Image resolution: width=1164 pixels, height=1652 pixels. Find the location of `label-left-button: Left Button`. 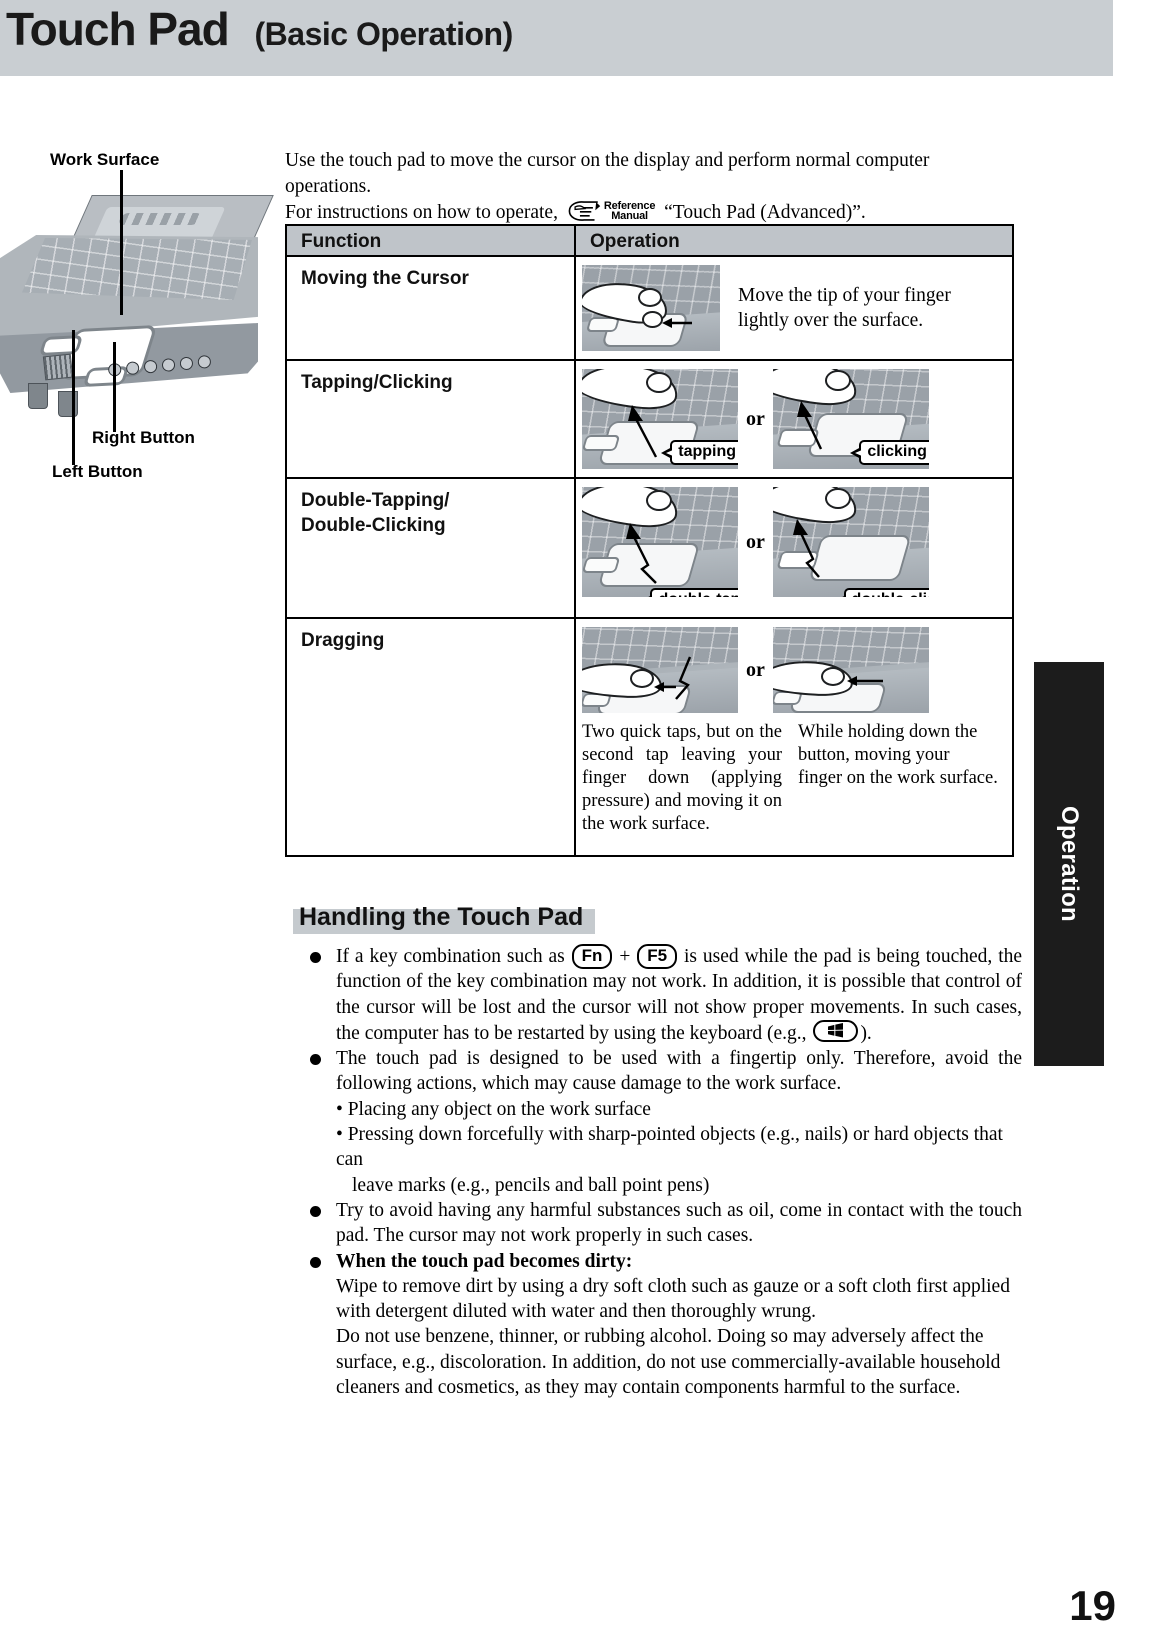

label-left-button: Left Button is located at coordinates (97, 471).